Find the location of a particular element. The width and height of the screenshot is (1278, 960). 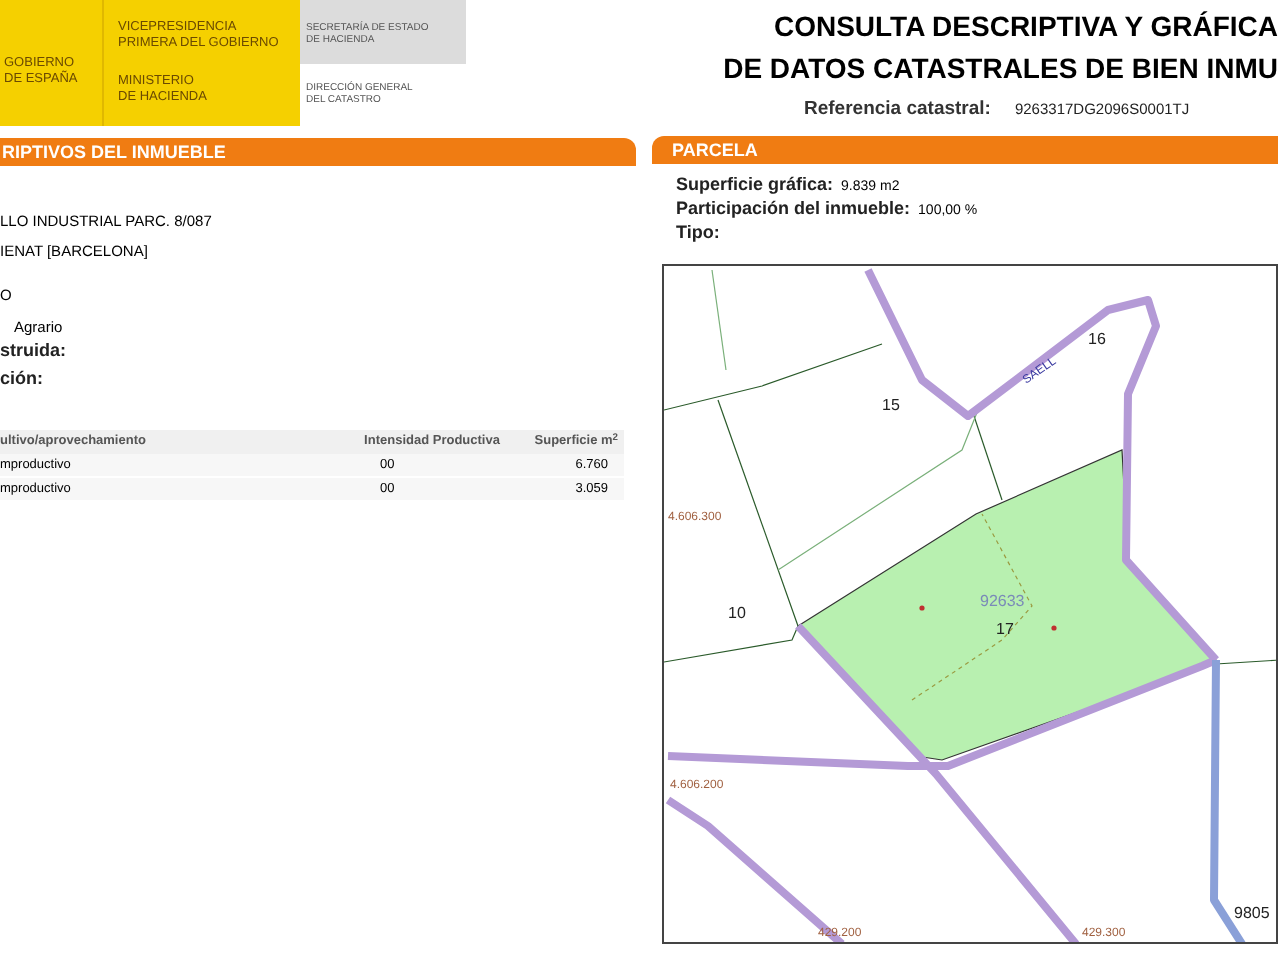

parcel-number: 16 is located at coordinates (1097, 339).